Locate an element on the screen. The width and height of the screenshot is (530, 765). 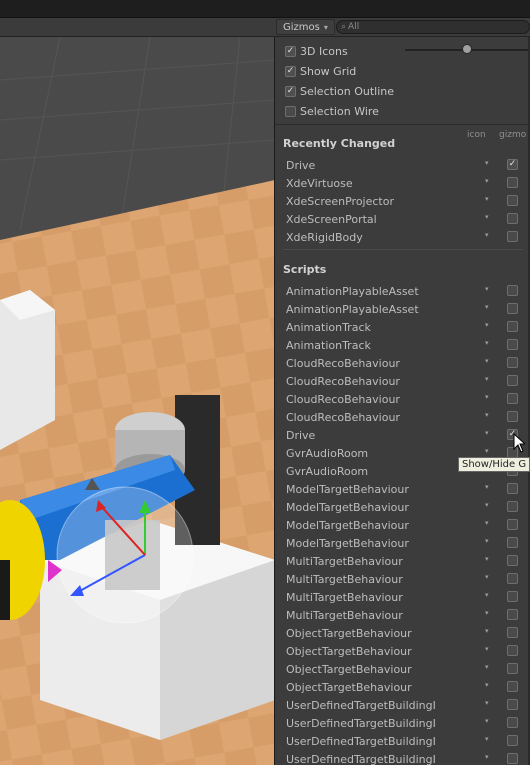
slider-thumb is located at coordinates (467, 49).